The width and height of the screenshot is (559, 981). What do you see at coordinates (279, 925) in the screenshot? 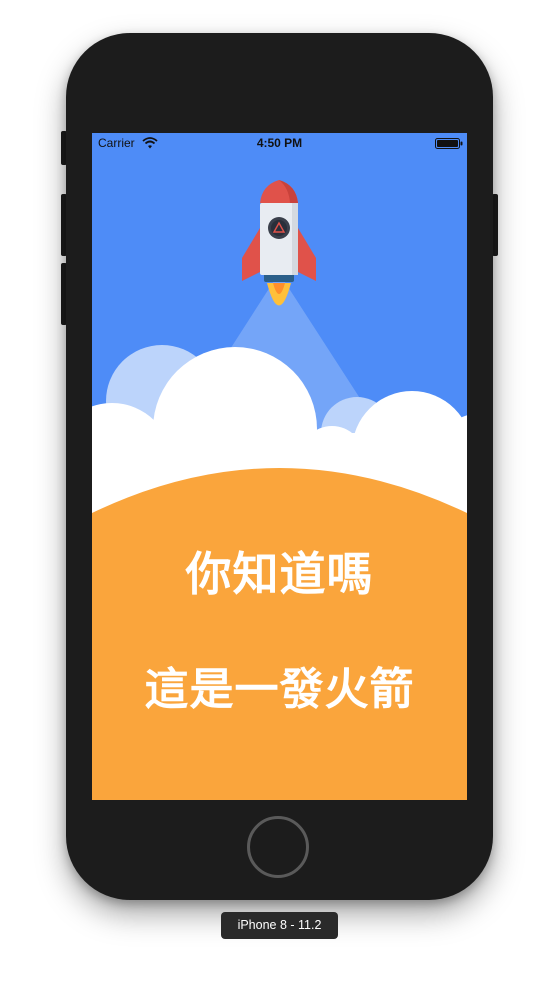
I see `device-label: iPhone 8 - 11.2` at bounding box center [279, 925].